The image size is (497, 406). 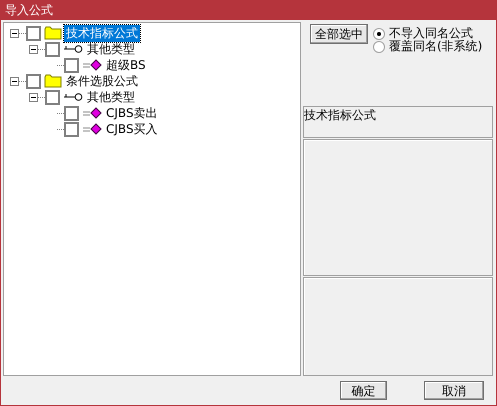 What do you see at coordinates (132, 129) in the screenshot?
I see `tree-item: CJBS买入` at bounding box center [132, 129].